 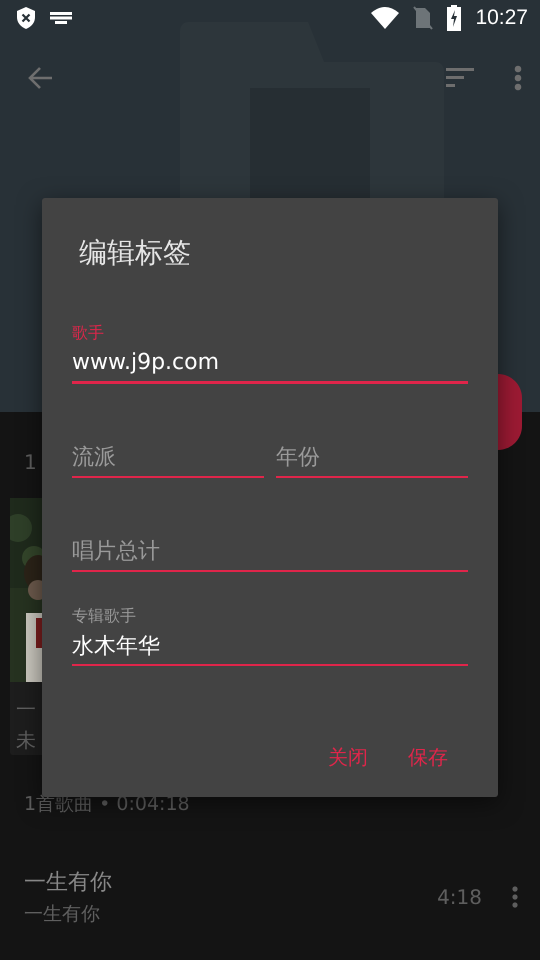 What do you see at coordinates (270, 649) in the screenshot?
I see `text-field: 水木年华` at bounding box center [270, 649].